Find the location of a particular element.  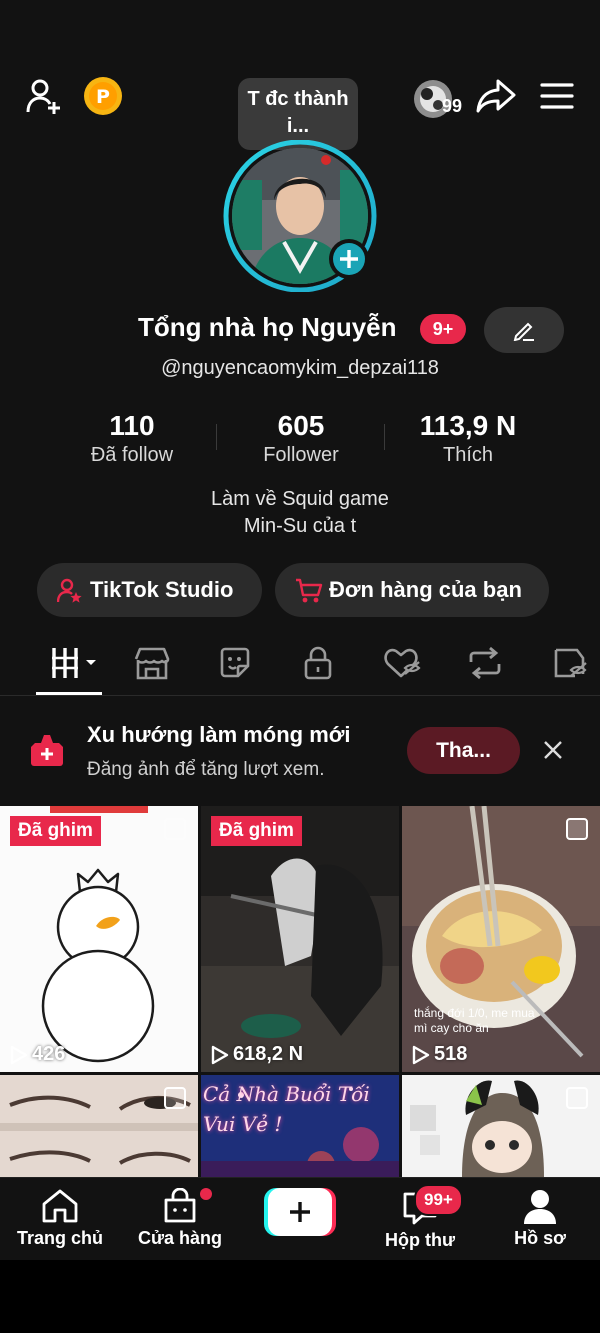

stat-value: 110 is located at coordinates (132, 425).